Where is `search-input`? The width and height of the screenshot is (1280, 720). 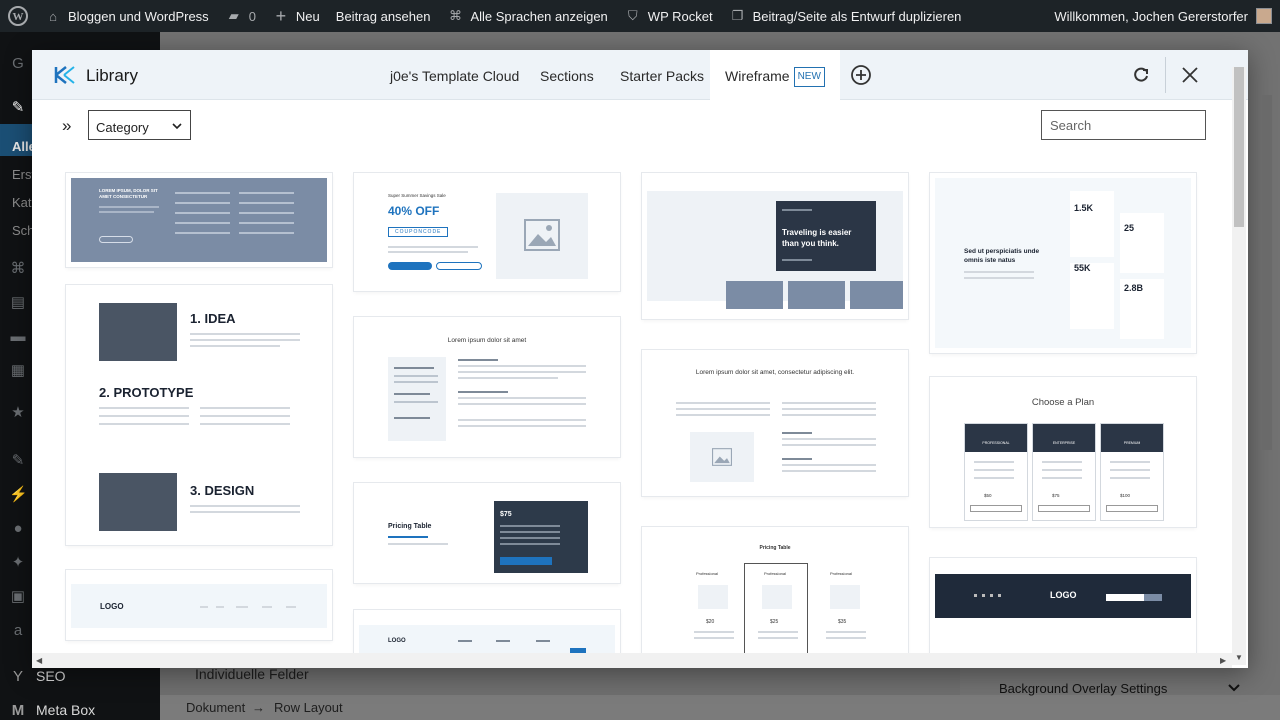 search-input is located at coordinates (1123, 125).